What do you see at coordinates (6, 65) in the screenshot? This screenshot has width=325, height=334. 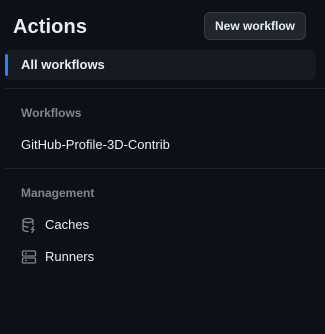 I see `selected-indicator` at bounding box center [6, 65].